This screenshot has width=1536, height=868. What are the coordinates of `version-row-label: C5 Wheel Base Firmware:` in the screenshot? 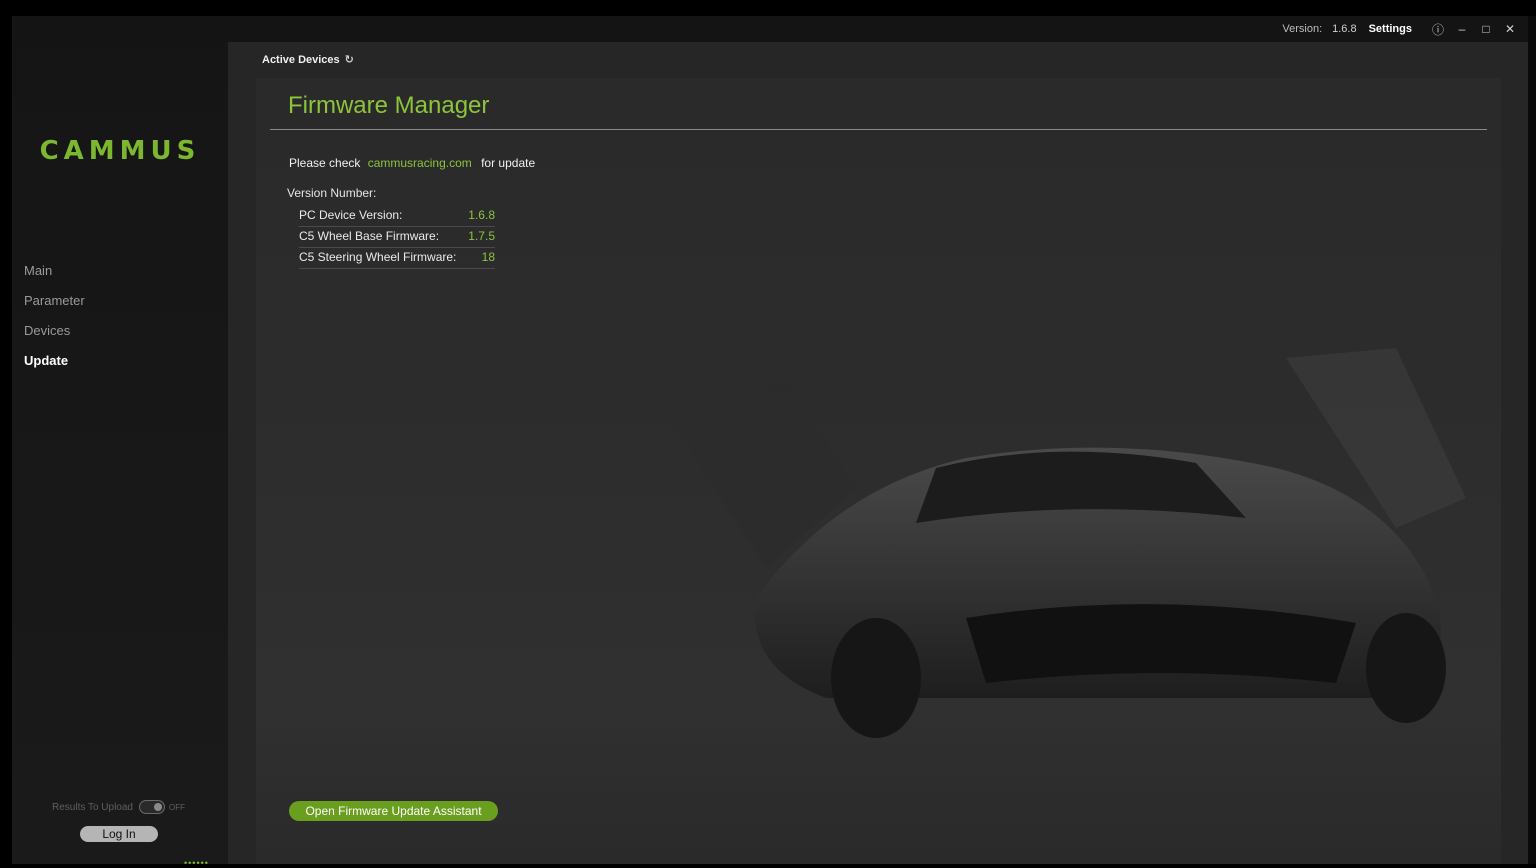 It's located at (369, 236).